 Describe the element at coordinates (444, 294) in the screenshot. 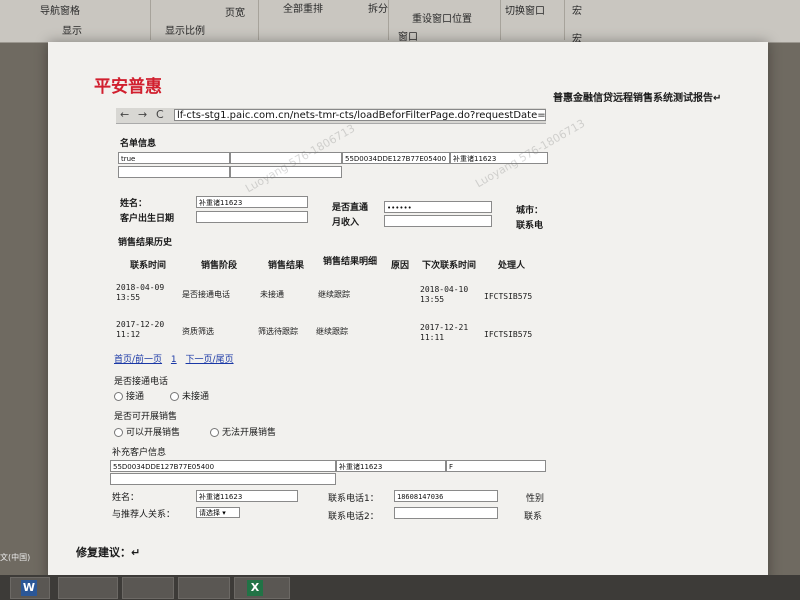

I see `row1-next: 2018-04-10 13:55` at that location.